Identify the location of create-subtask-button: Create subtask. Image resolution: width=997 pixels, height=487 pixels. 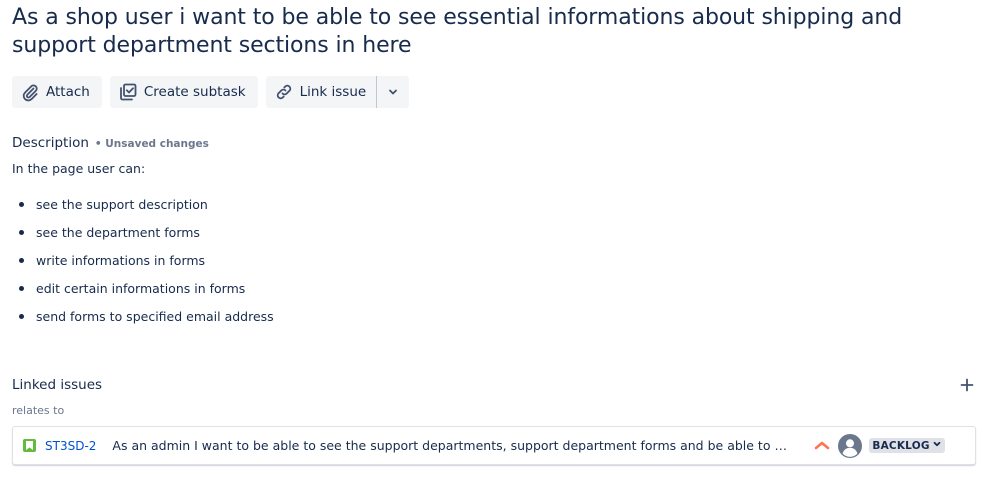
(183, 92).